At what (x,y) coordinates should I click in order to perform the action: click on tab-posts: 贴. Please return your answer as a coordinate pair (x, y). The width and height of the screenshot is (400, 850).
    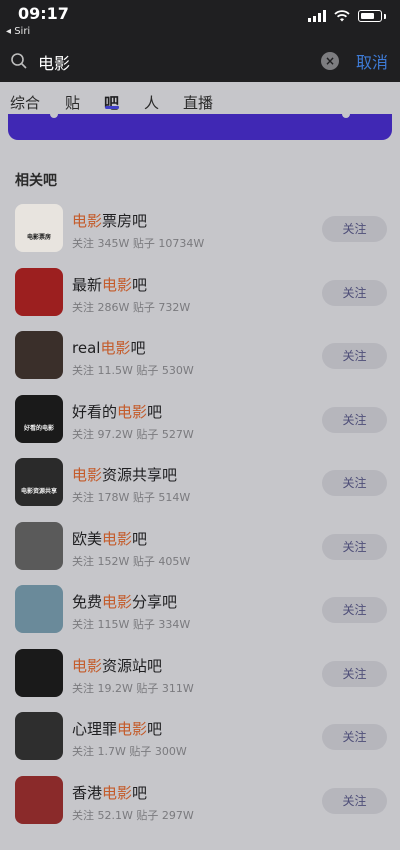
    Looking at the image, I should click on (72, 97).